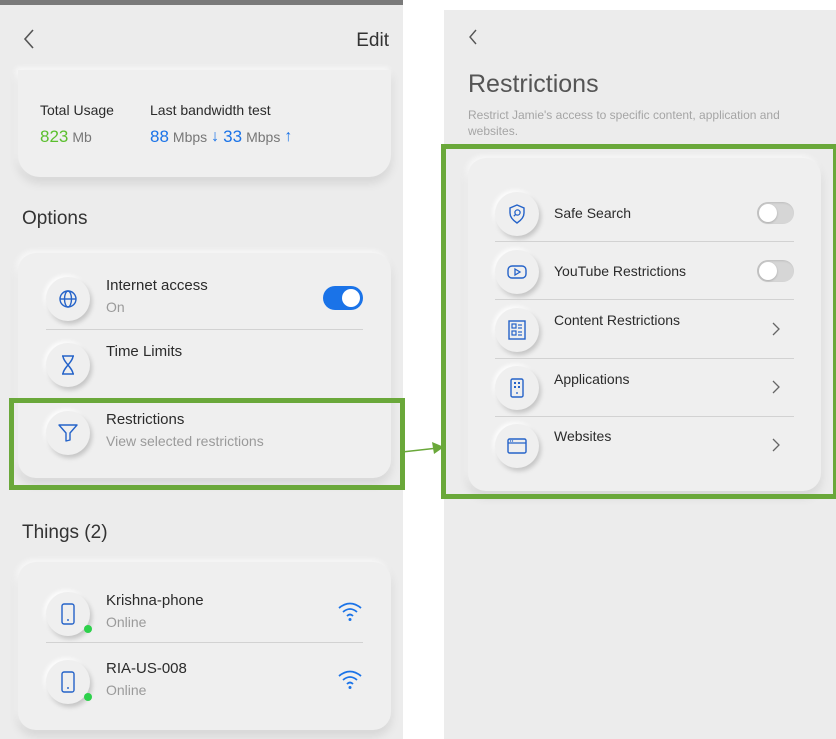 Image resolution: width=836 pixels, height=739 pixels. Describe the element at coordinates (201, 2) in the screenshot. I see `top-bar` at that location.